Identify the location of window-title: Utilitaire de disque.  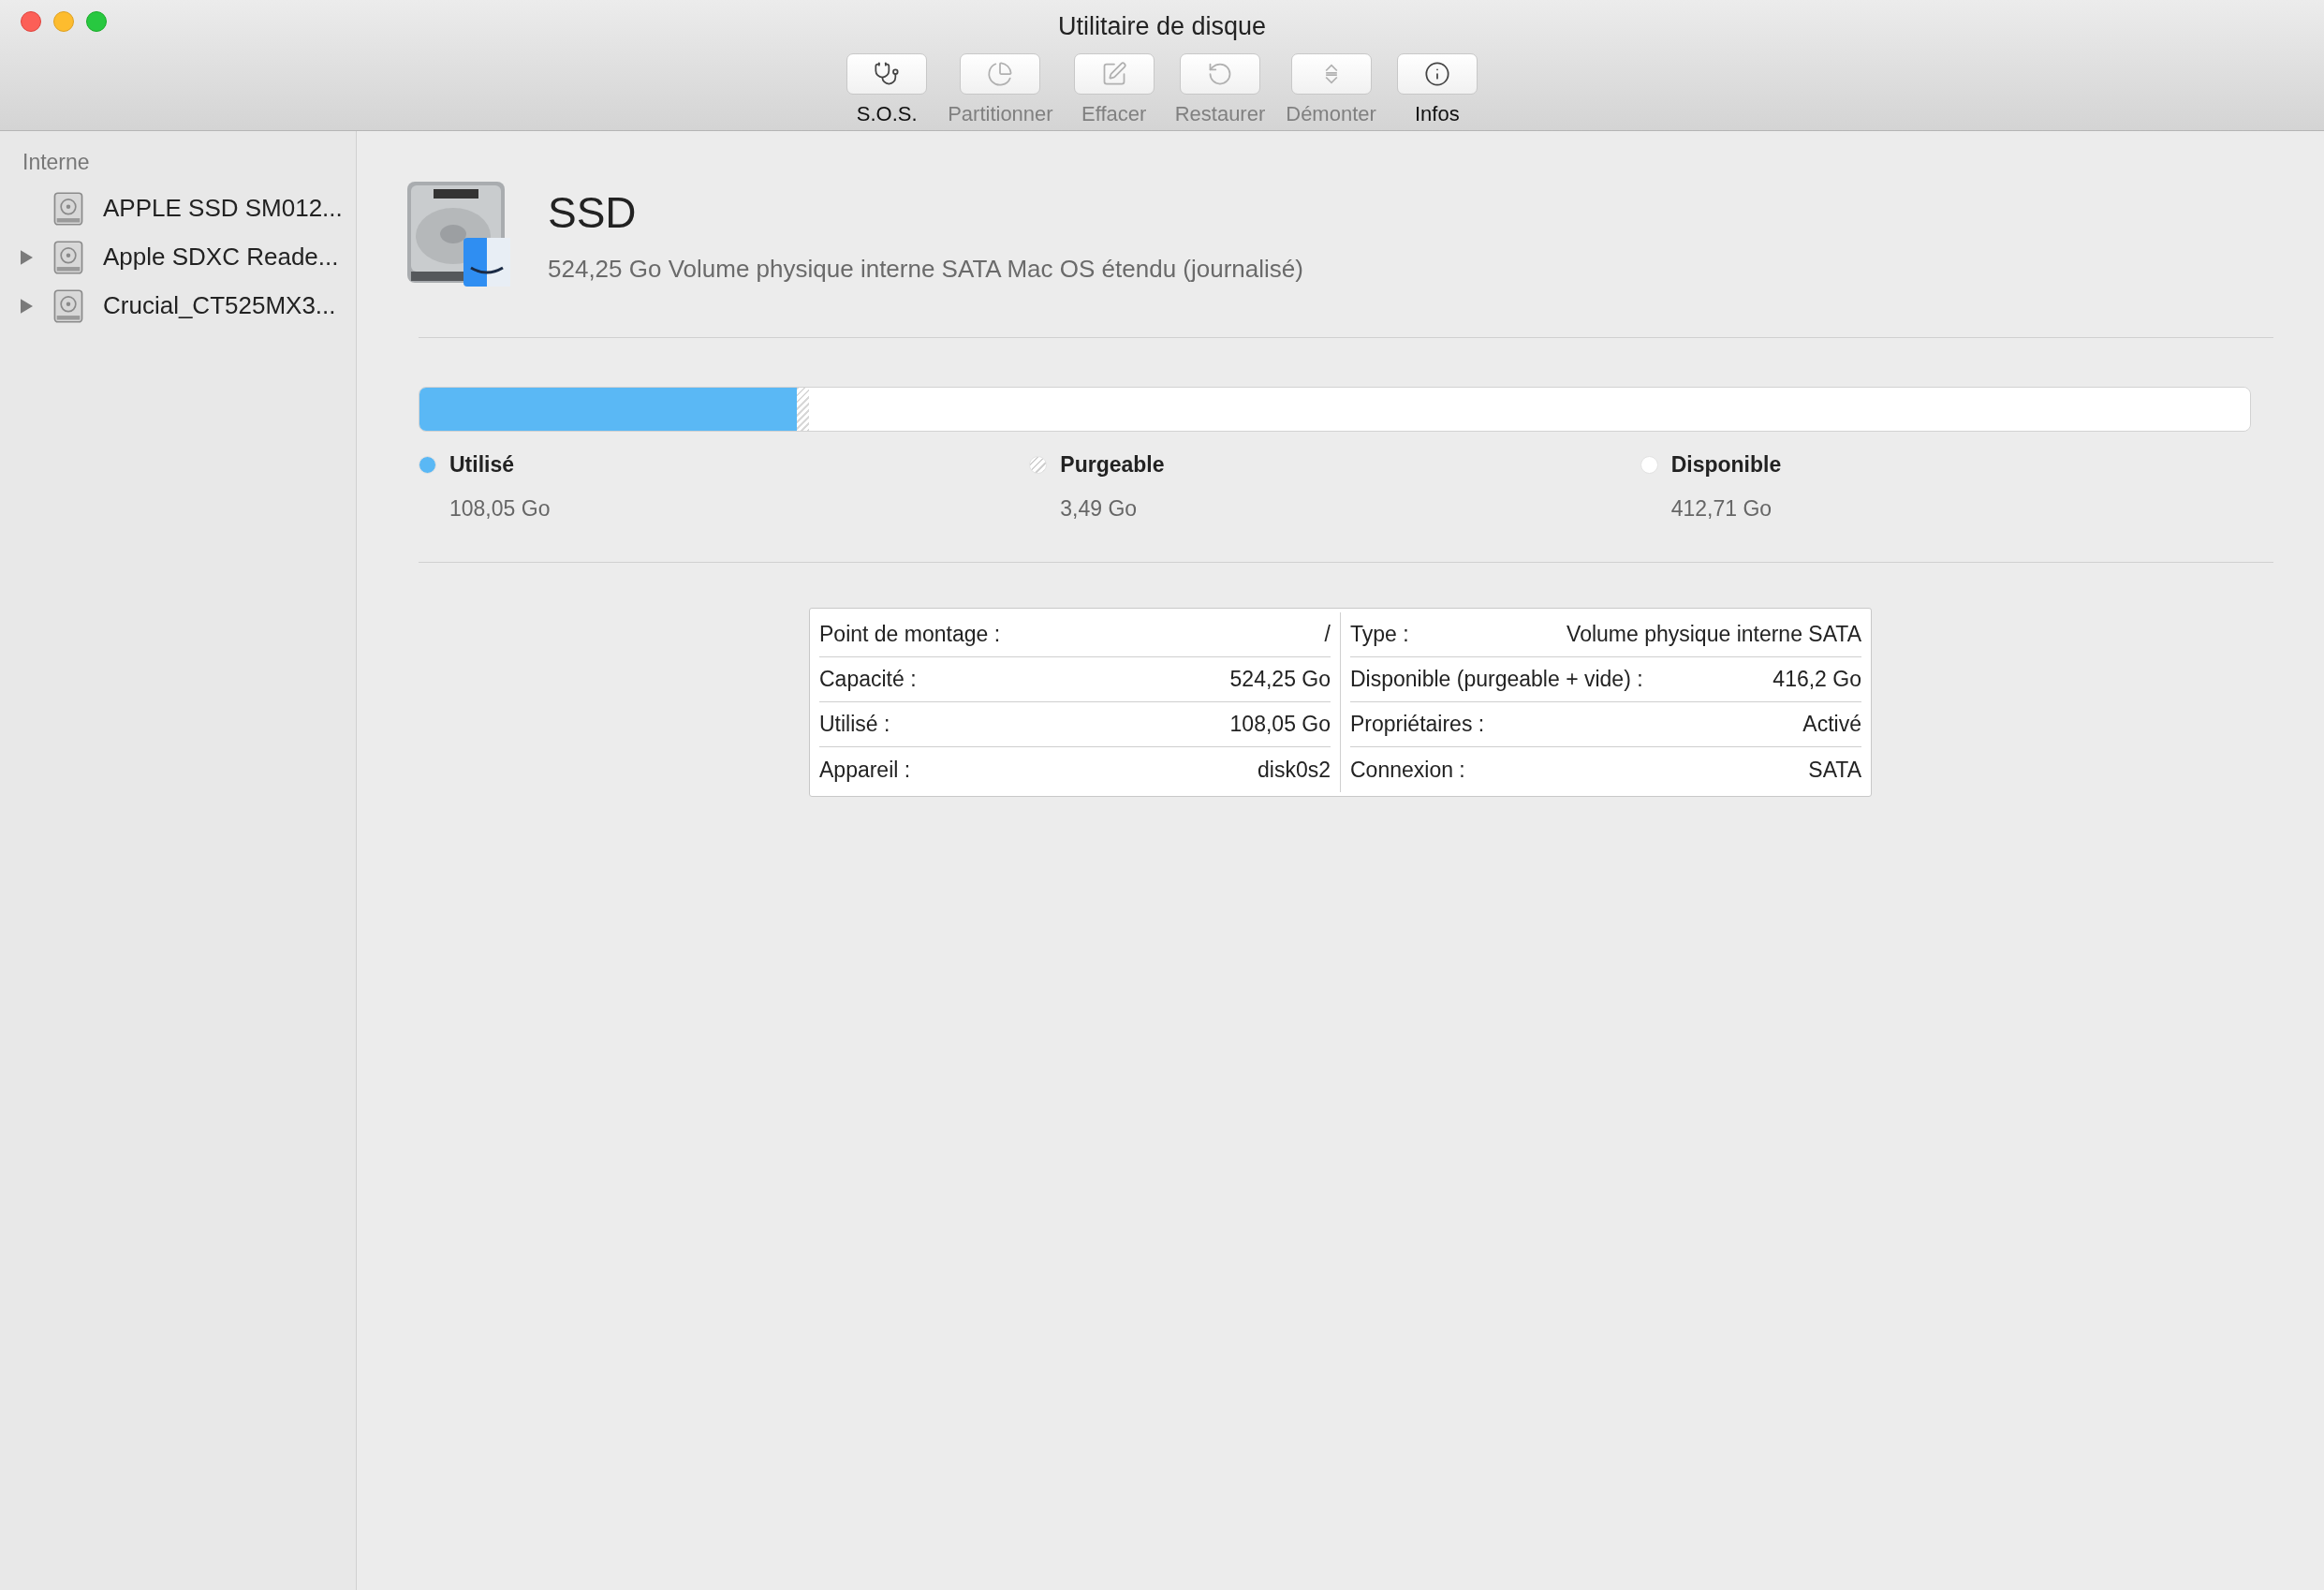
(1162, 26).